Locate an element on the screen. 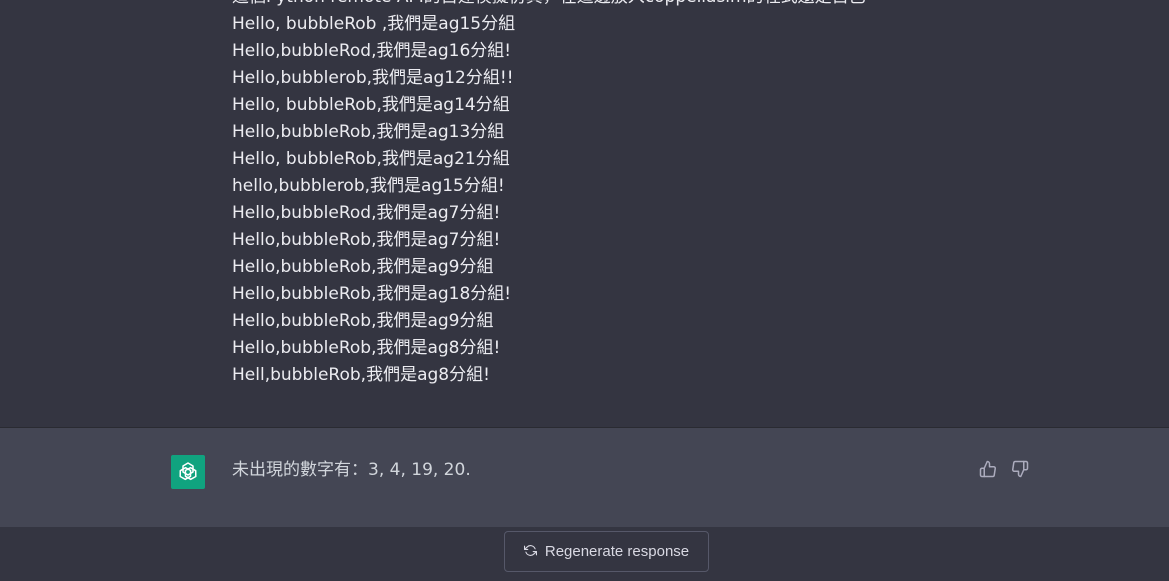 The image size is (1169, 581). user-message-line: Hello,bubbleRod,我們是ag7分組! is located at coordinates (366, 213).